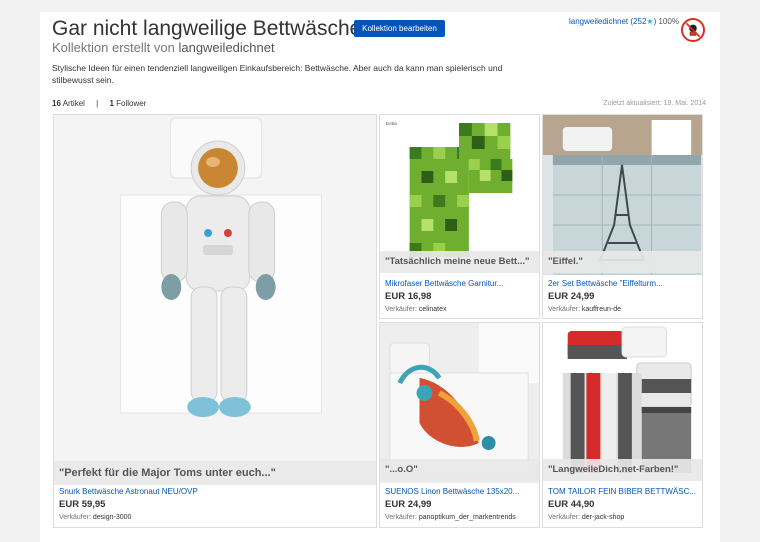 The width and height of the screenshot is (760, 542). What do you see at coordinates (467, 517) in the screenshot?
I see `seller-name: panoptikum_der_markentrends` at bounding box center [467, 517].